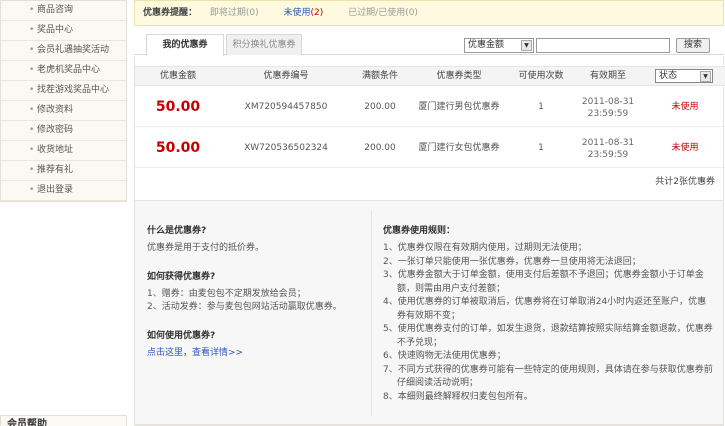 Image resolution: width=725 pixels, height=426 pixels. Describe the element at coordinates (55, 110) in the screenshot. I see `sidebar-item-label: 修改资料` at that location.